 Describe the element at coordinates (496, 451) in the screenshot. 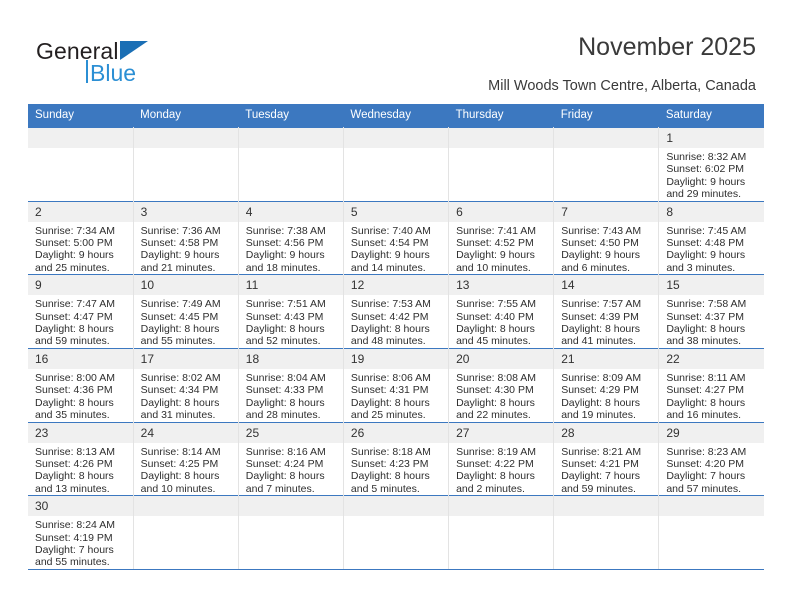

I see `sunrise-text: Sunrise: 8:19 AM` at that location.